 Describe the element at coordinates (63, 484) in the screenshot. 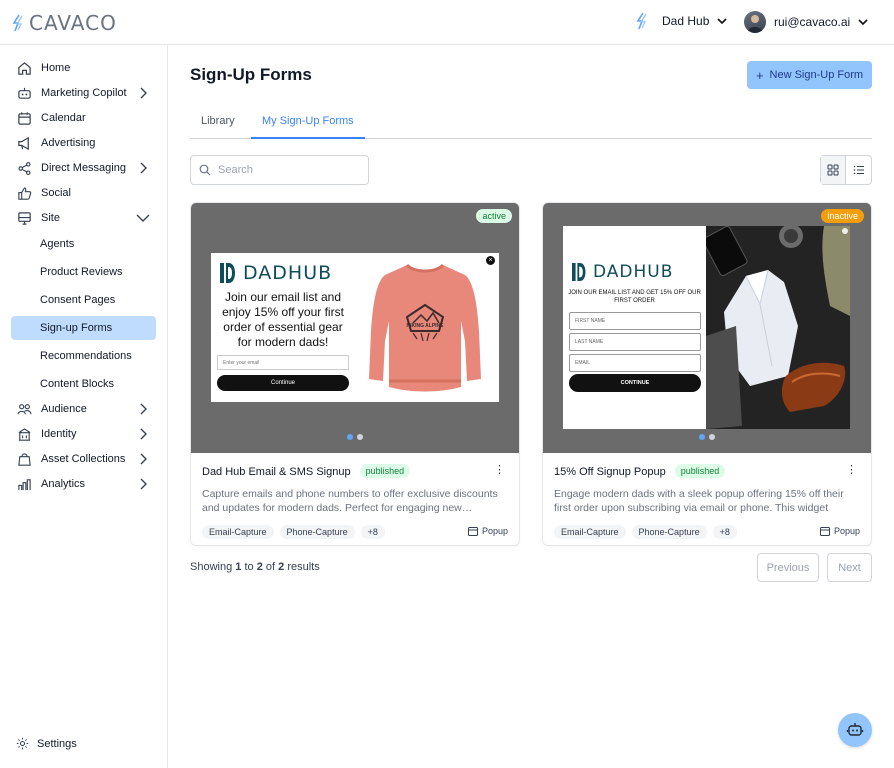

I see `sidebar-item-label: Analytics` at that location.